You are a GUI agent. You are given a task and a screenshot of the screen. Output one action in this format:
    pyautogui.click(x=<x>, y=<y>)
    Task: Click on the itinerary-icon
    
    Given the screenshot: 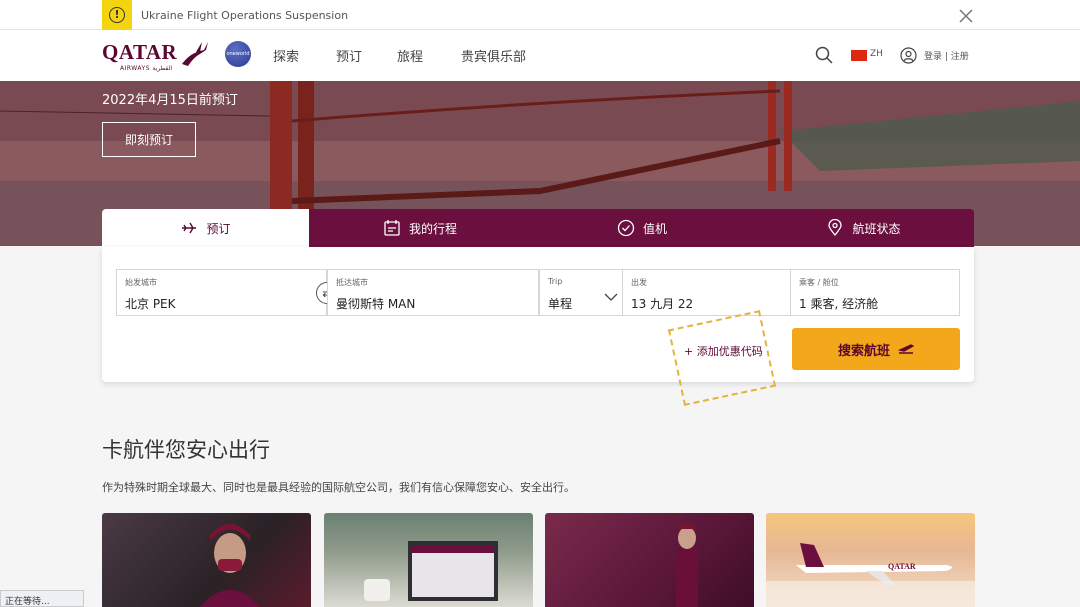 What is the action you would take?
    pyautogui.click(x=392, y=228)
    